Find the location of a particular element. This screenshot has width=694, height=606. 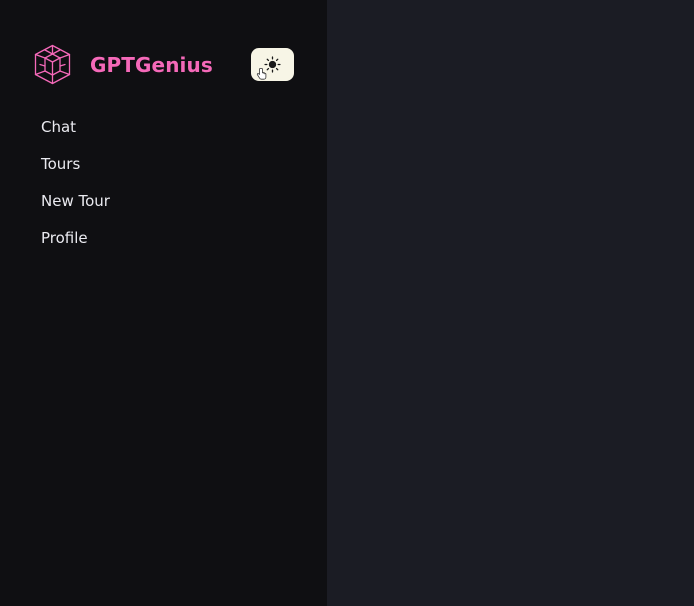

brand: GPTGenius is located at coordinates (122, 64).